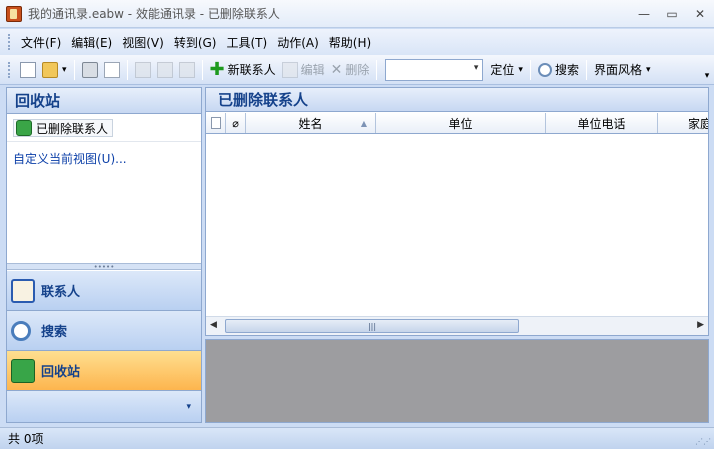 The width and height of the screenshot is (714, 449). I want to click on print-button, so click(90, 70).